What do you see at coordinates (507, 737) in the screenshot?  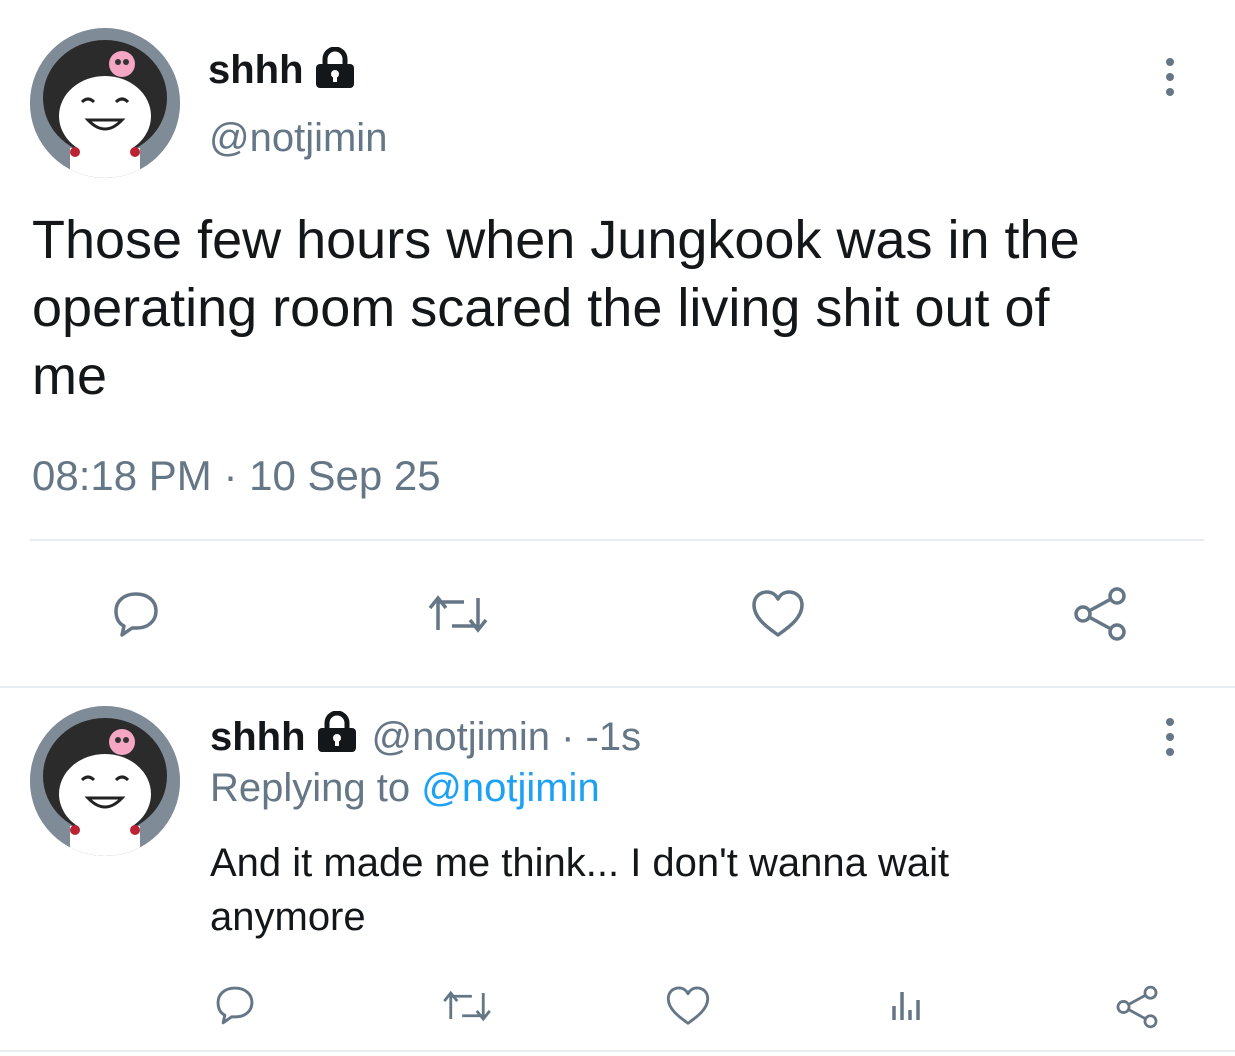 I see `handle-and-time: @notjimin · -1s` at bounding box center [507, 737].